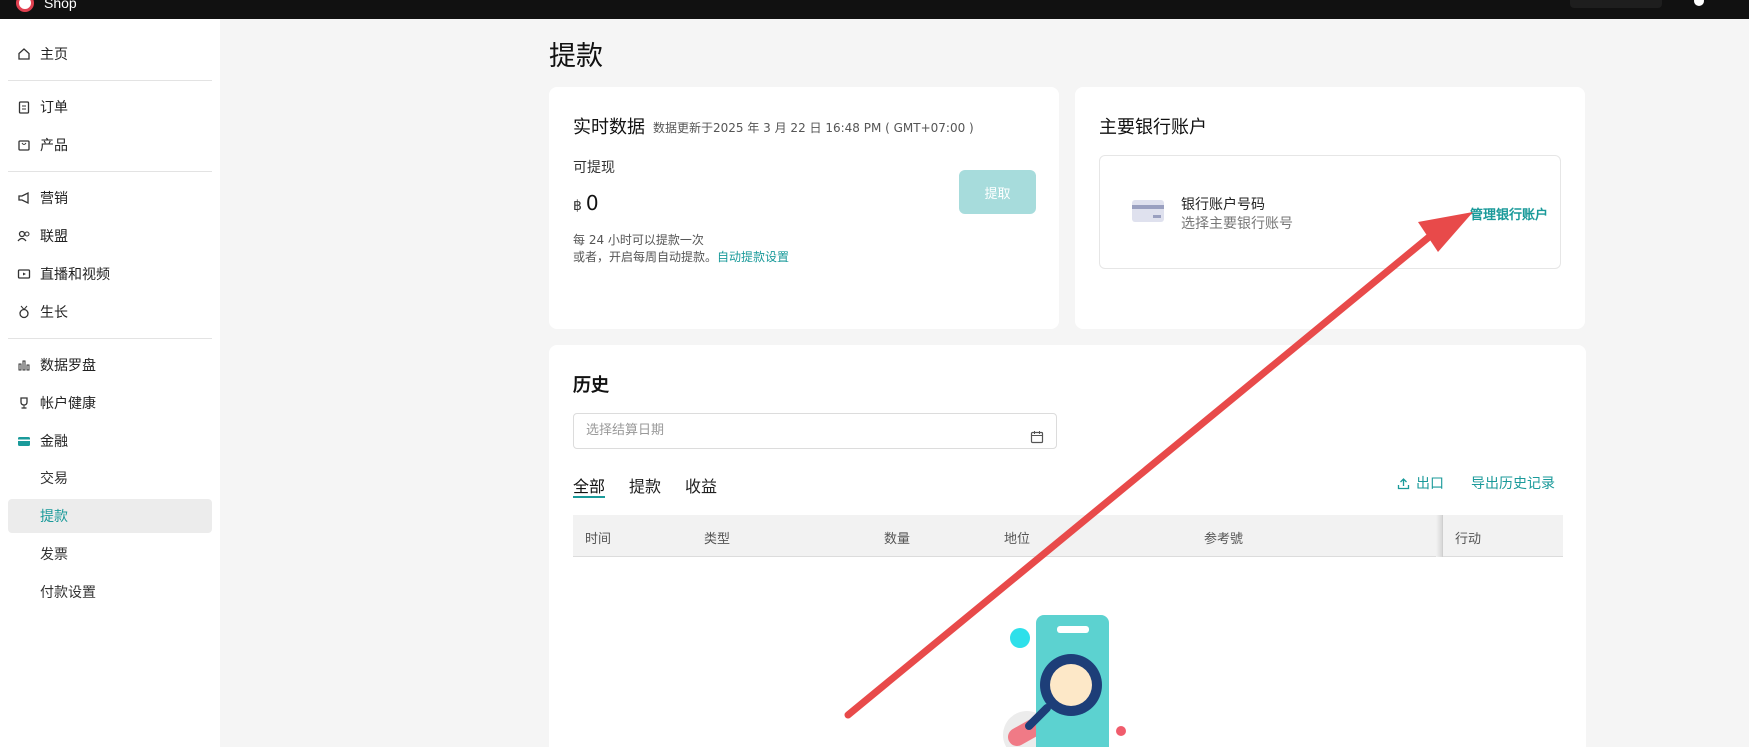 The height and width of the screenshot is (747, 1749). I want to click on home-icon, so click(24, 54).